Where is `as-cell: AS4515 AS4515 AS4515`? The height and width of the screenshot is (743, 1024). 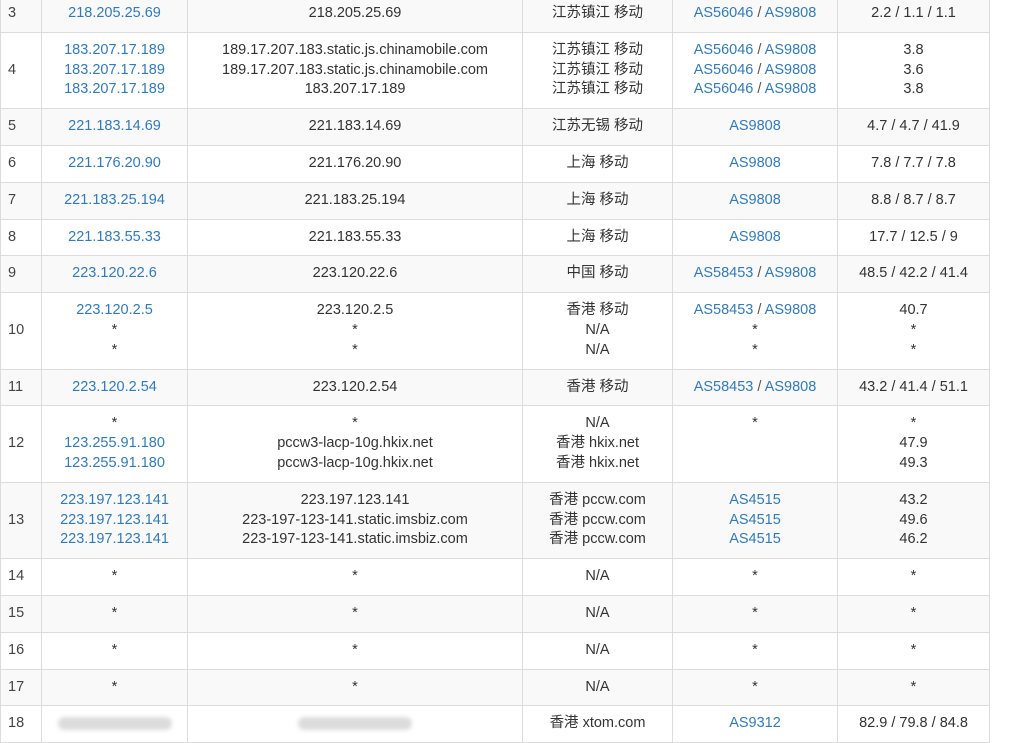
as-cell: AS4515 AS4515 AS4515 is located at coordinates (755, 520).